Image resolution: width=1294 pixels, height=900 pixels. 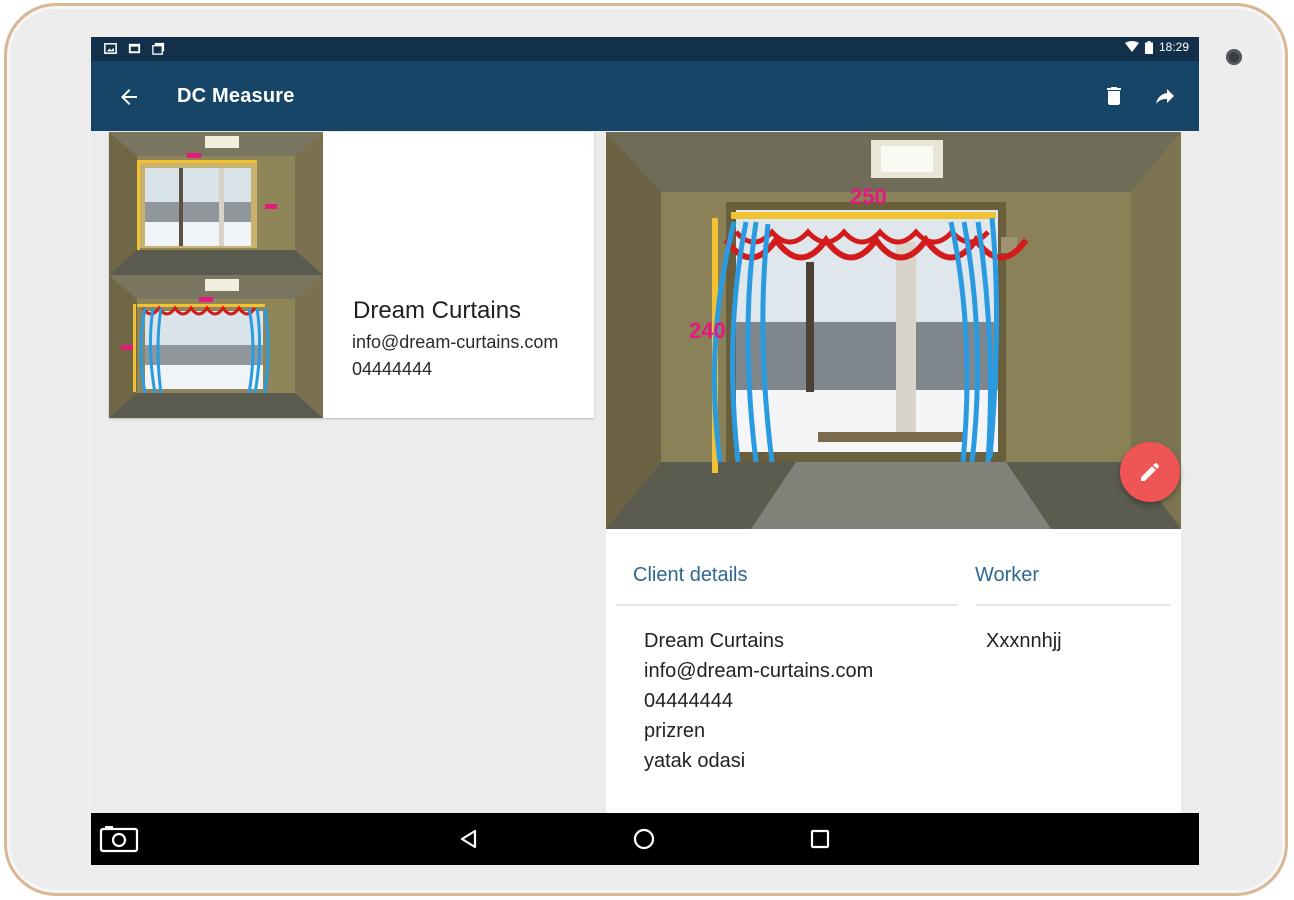 What do you see at coordinates (392, 369) in the screenshot?
I see `card-client-phone: 04444444` at bounding box center [392, 369].